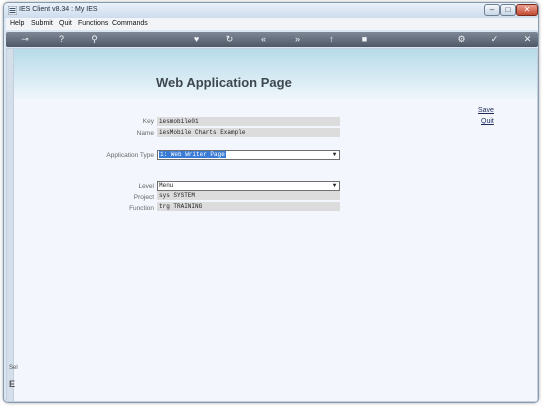 The width and height of the screenshot is (542, 406). What do you see at coordinates (272, 24) in the screenshot?
I see `menu-bar: Help Submit Quit Functions Commands` at bounding box center [272, 24].